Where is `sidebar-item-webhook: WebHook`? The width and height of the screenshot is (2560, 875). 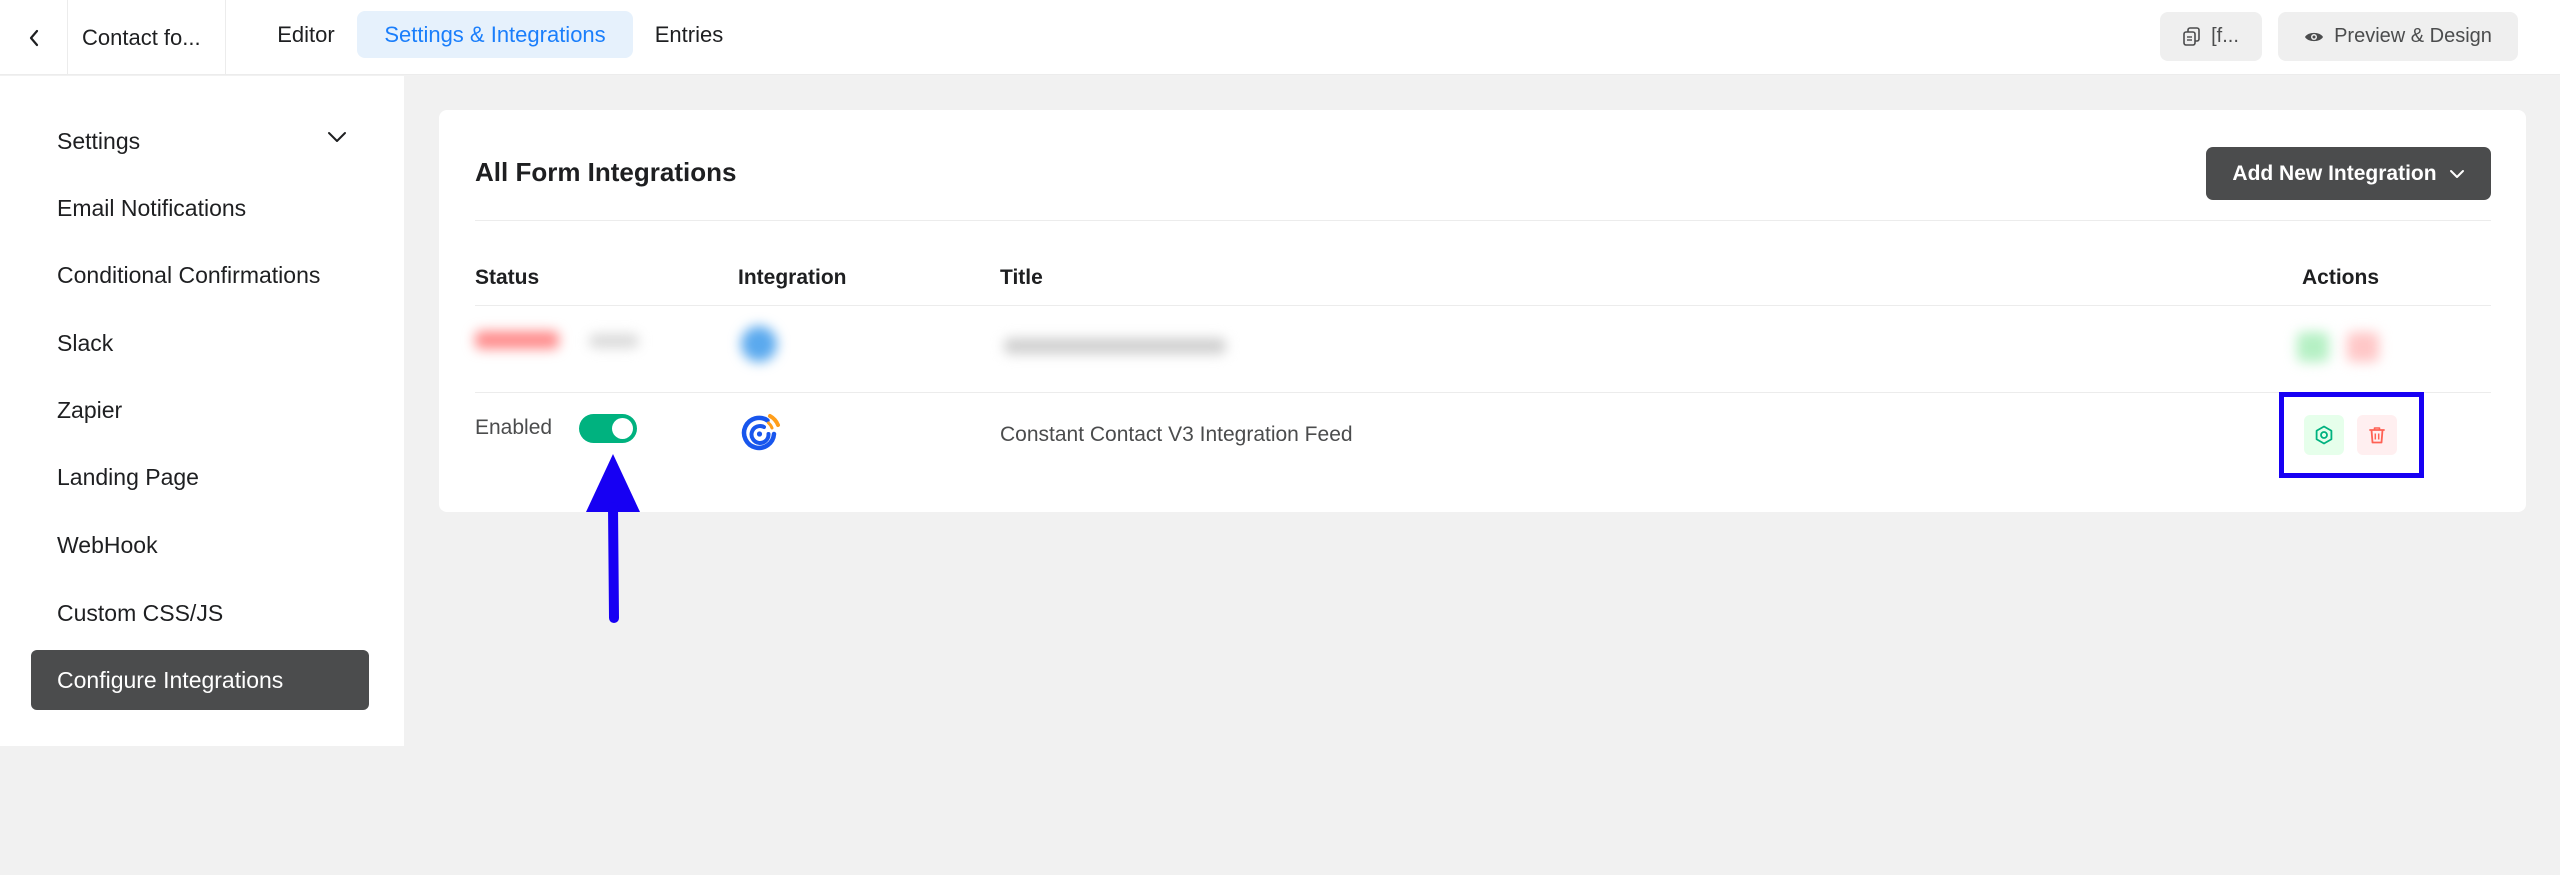 sidebar-item-webhook: WebHook is located at coordinates (200, 545).